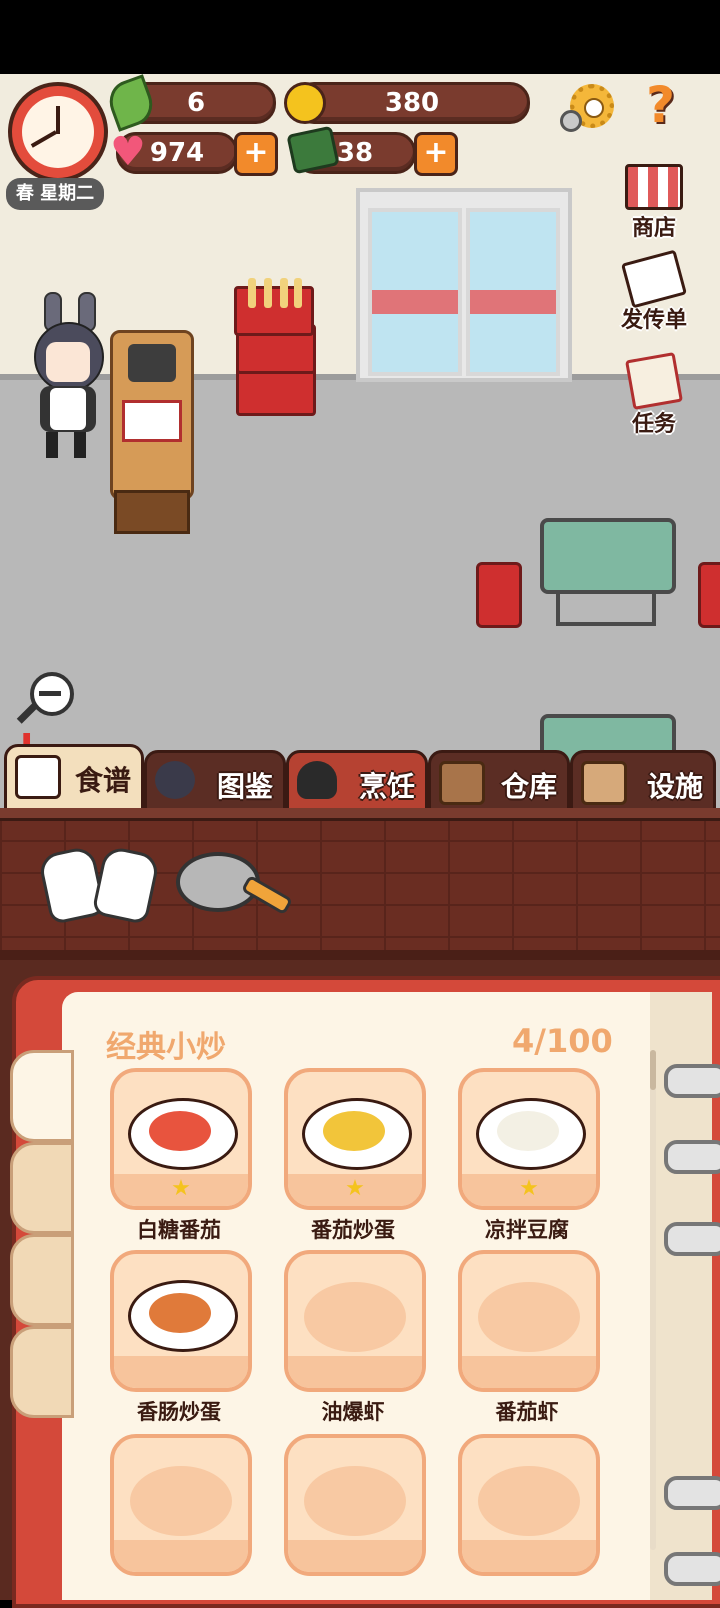 This screenshot has width=720, height=1608. What do you see at coordinates (654, 187) in the screenshot?
I see `shop-icon` at bounding box center [654, 187].